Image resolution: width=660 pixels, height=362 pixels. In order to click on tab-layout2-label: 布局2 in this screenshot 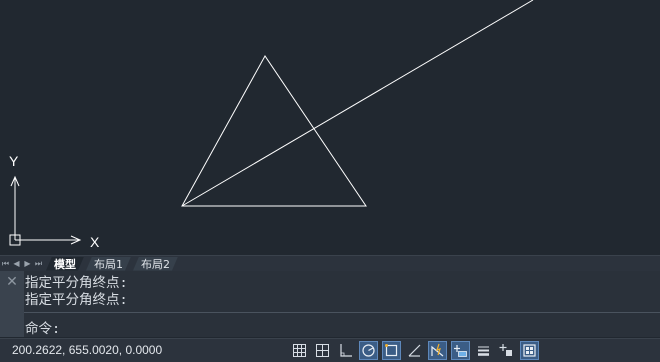, I will do `click(155, 264)`.